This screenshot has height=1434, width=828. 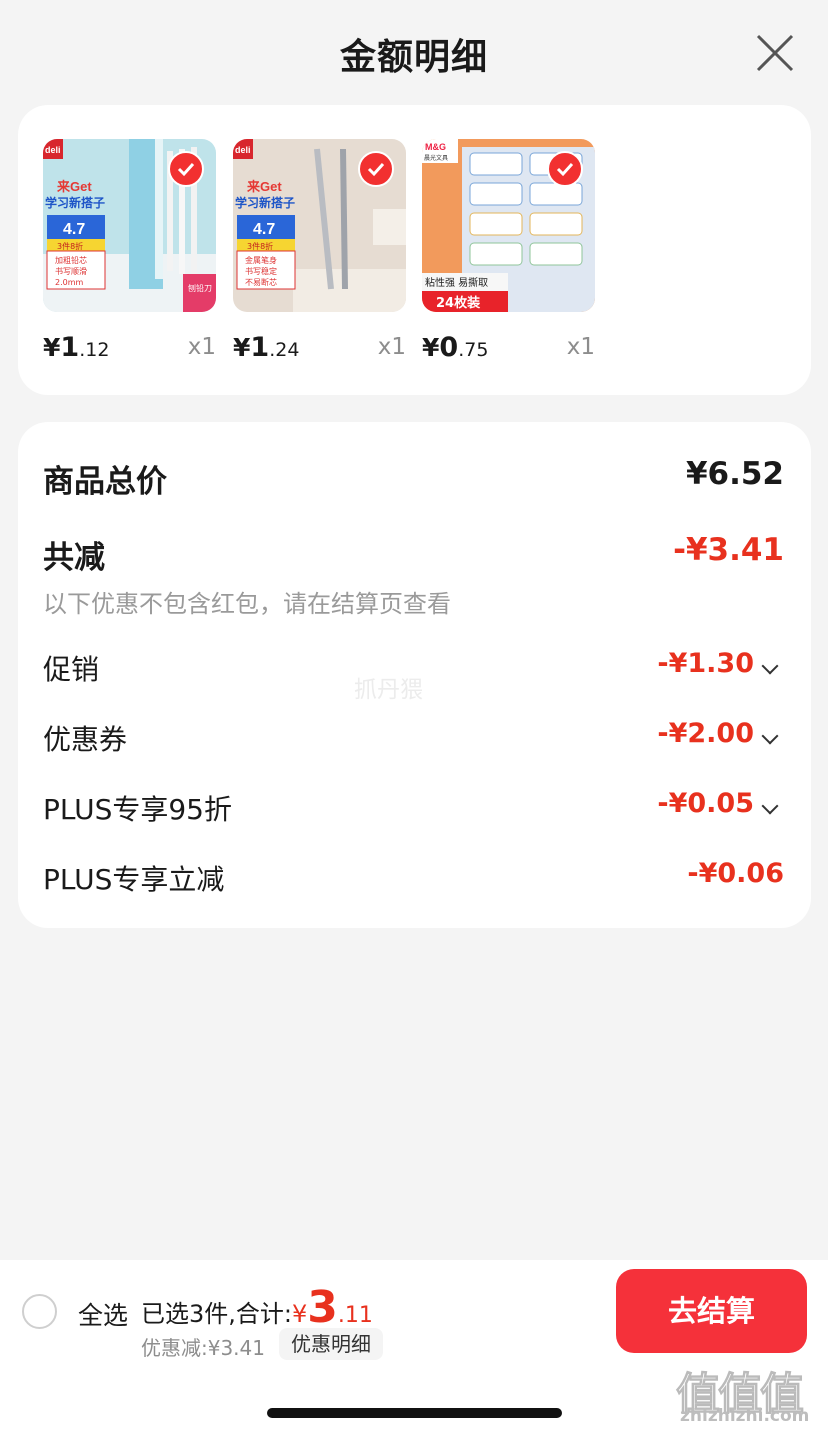 I want to click on select-all-radio, so click(x=39, y=1311).